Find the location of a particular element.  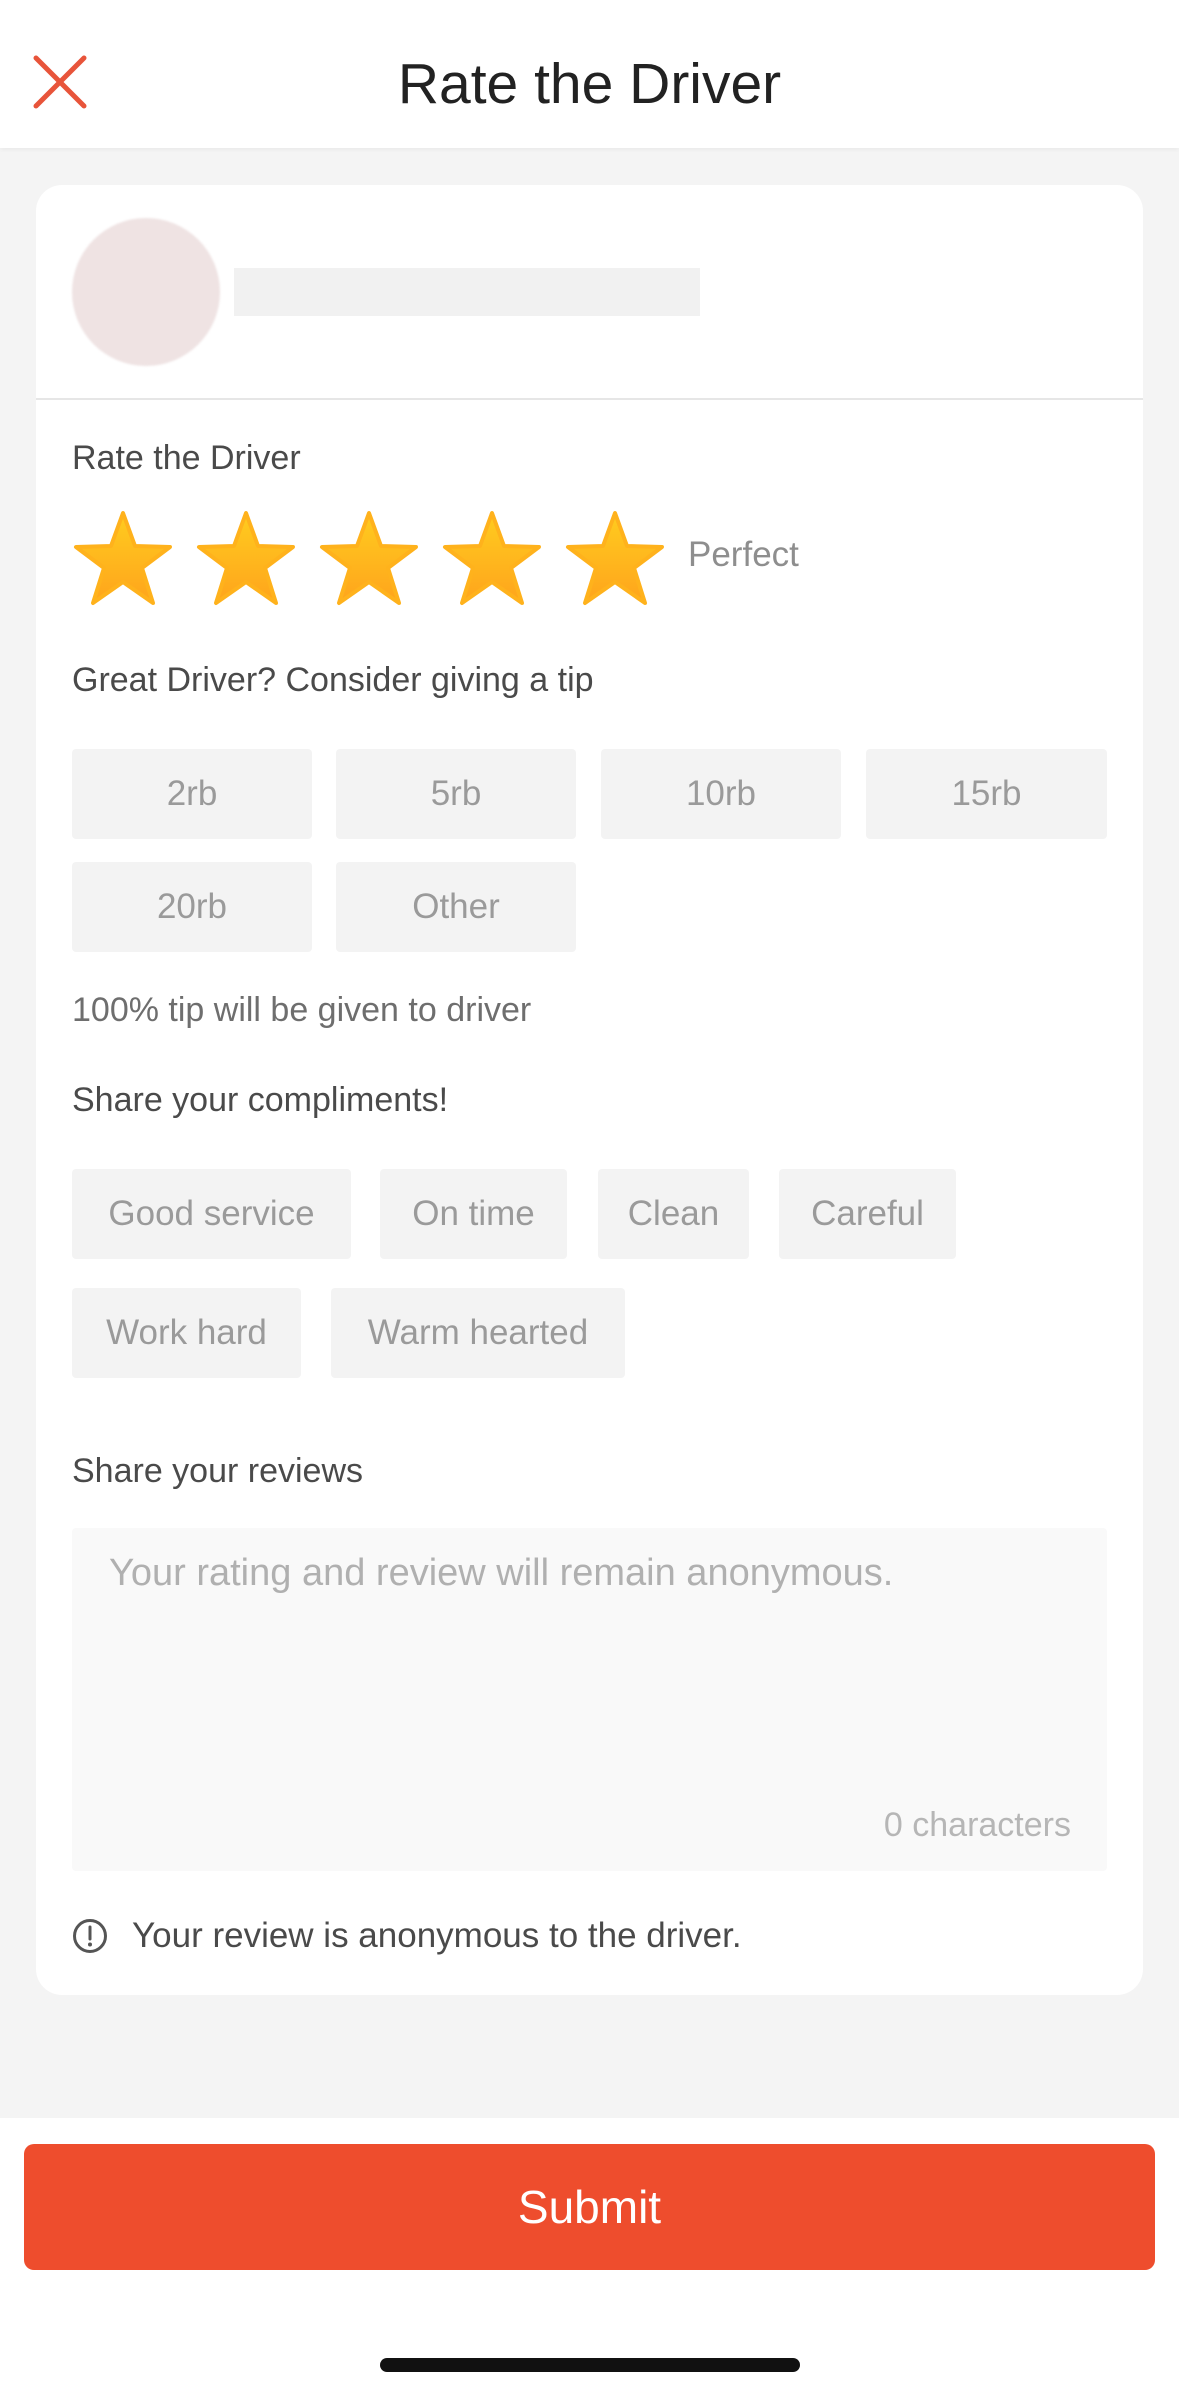

compliment-on-time: On time is located at coordinates (473, 1214).